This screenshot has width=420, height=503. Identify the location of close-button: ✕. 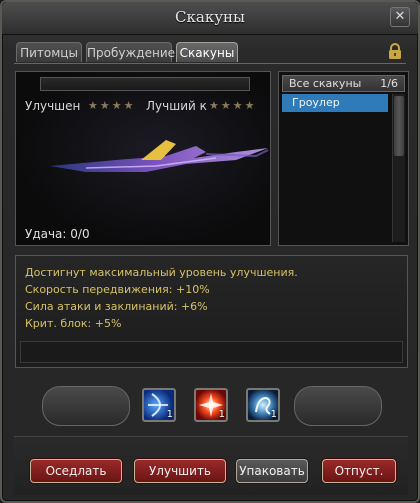
(400, 17).